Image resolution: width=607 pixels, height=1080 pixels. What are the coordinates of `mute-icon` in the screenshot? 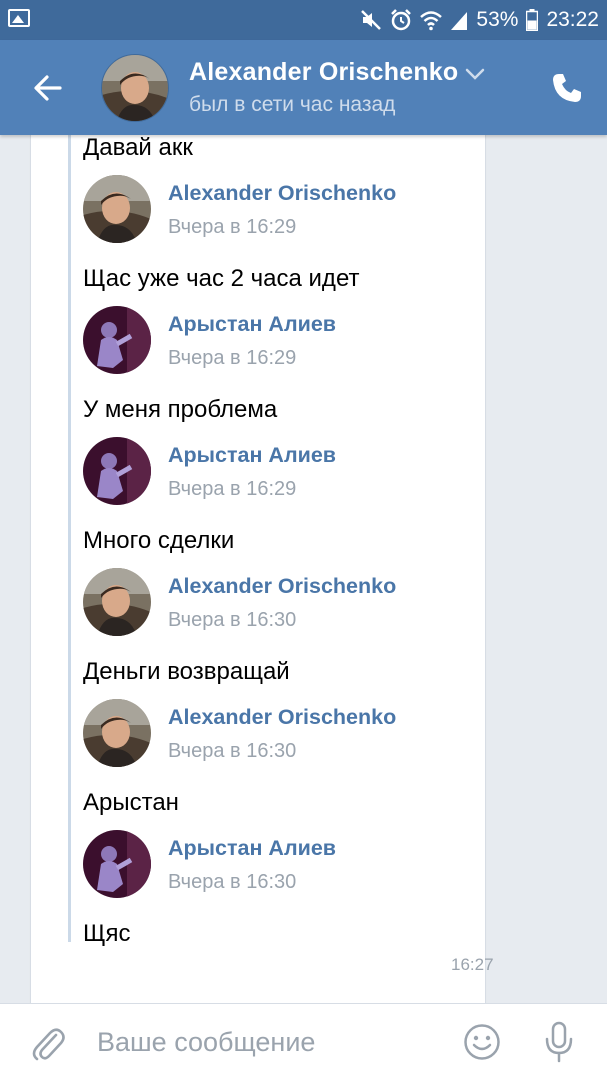 It's located at (371, 20).